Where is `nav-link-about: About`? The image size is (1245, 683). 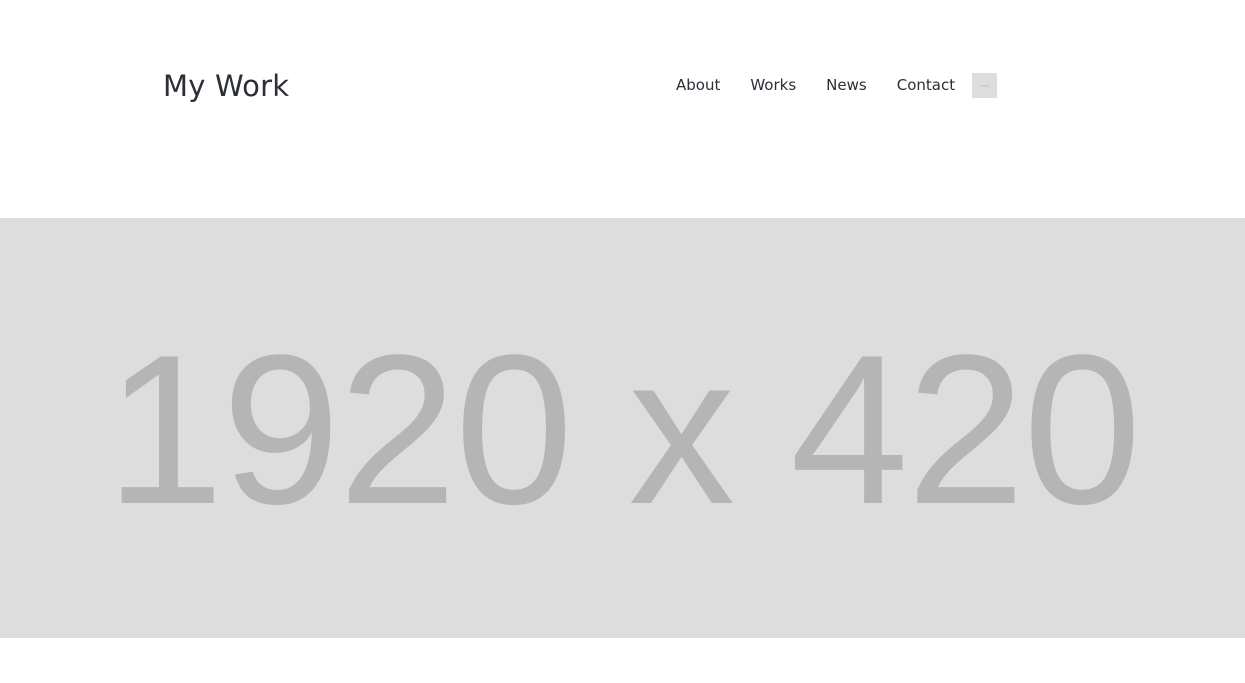
nav-link-about: About is located at coordinates (698, 85).